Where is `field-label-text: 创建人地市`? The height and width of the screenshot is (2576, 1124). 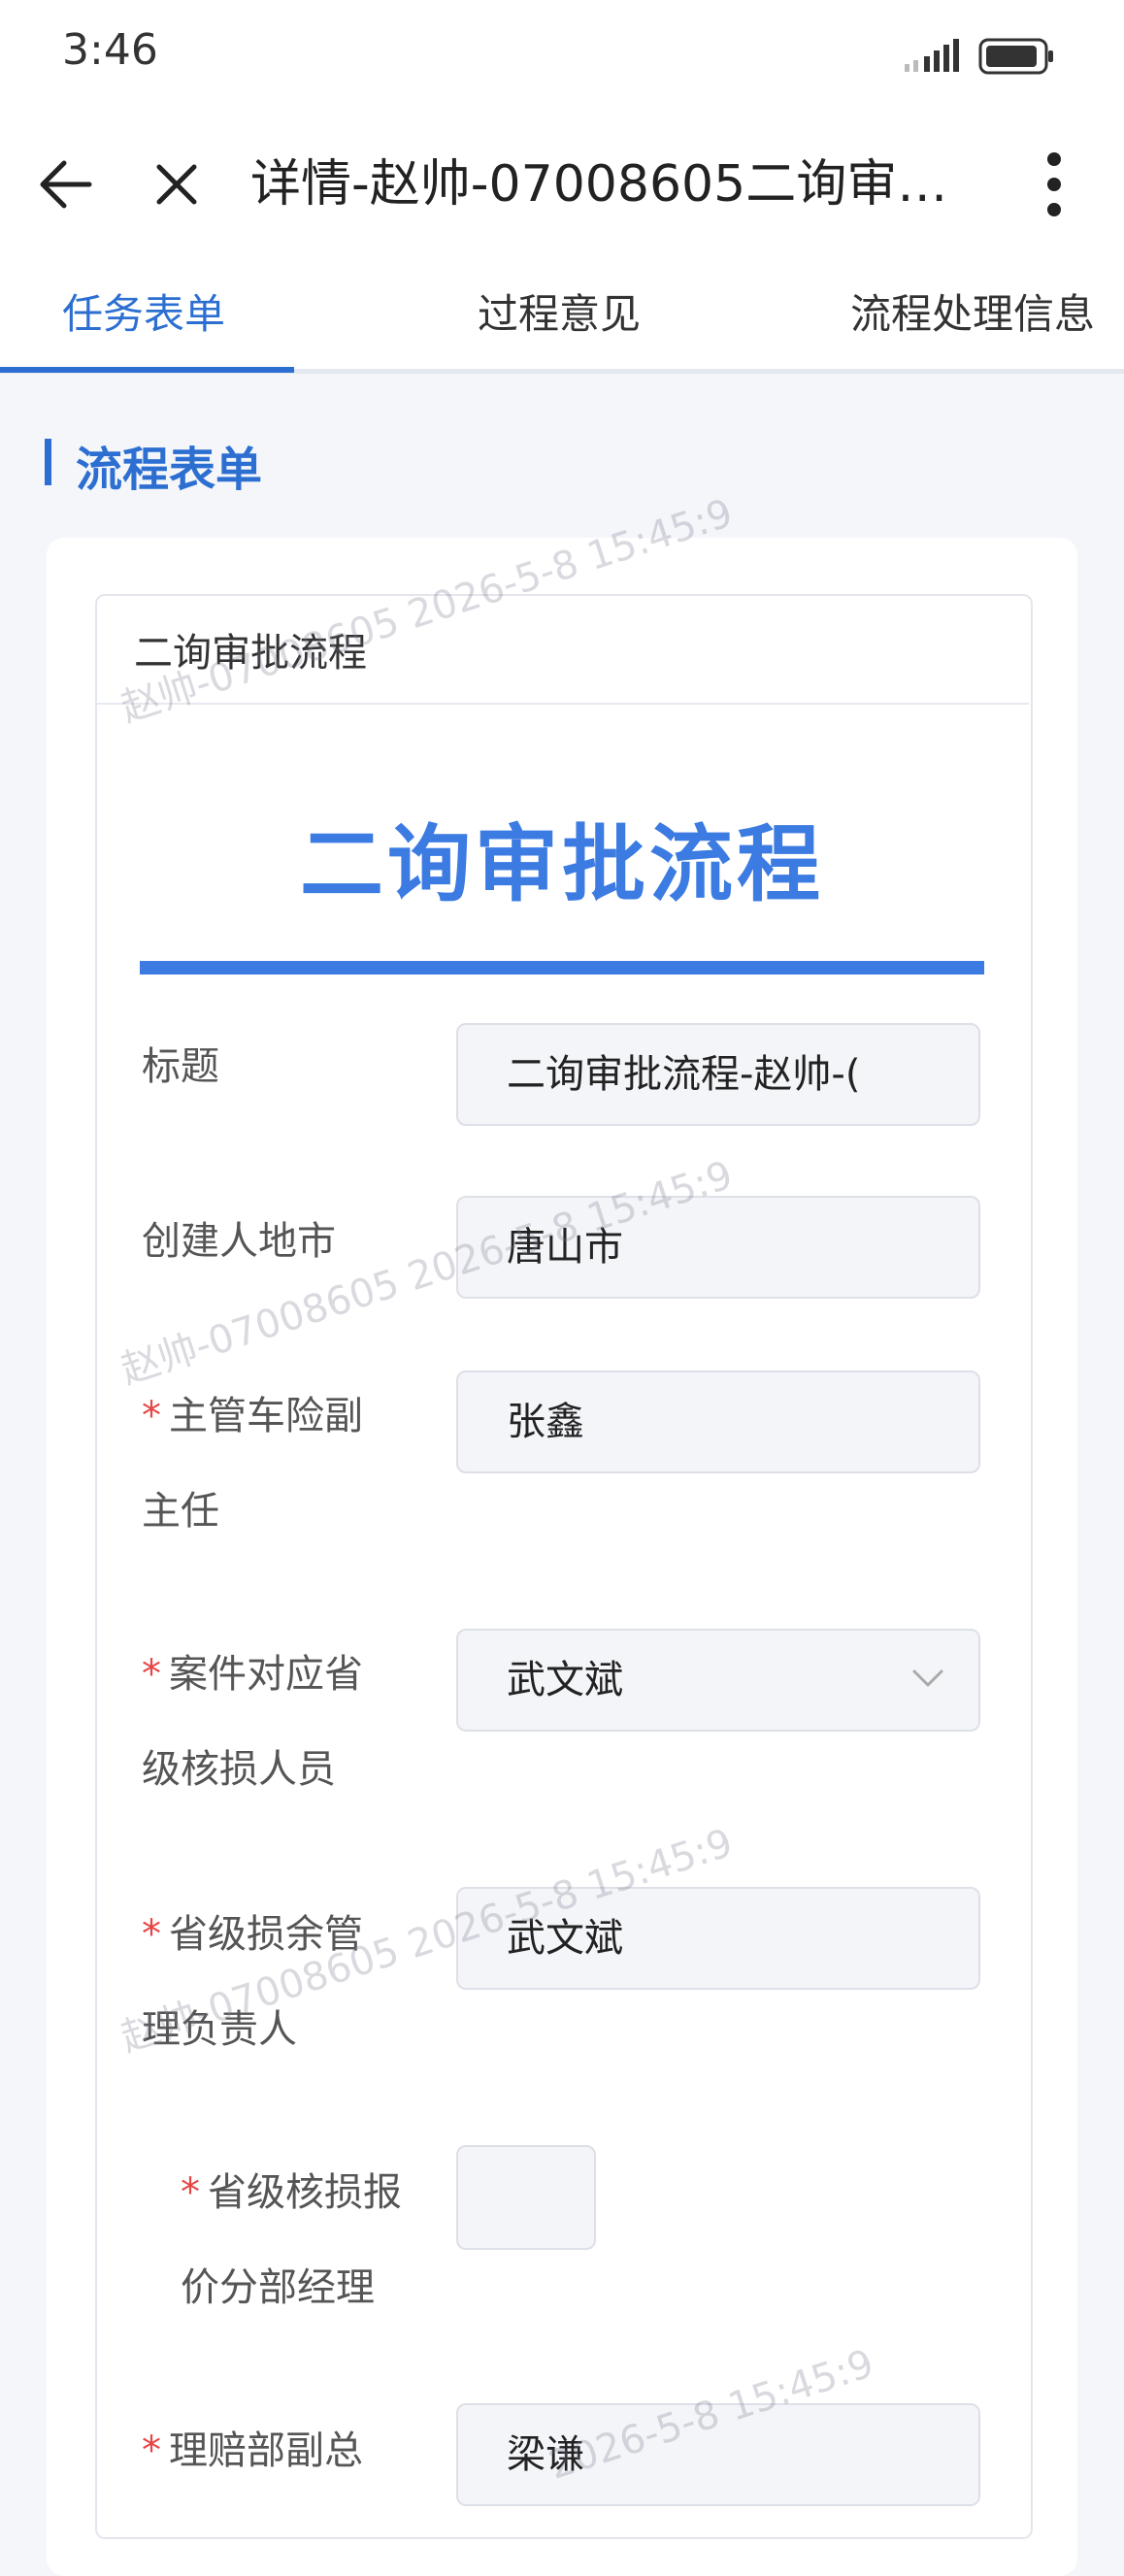
field-label-text: 创建人地市 is located at coordinates (239, 1241).